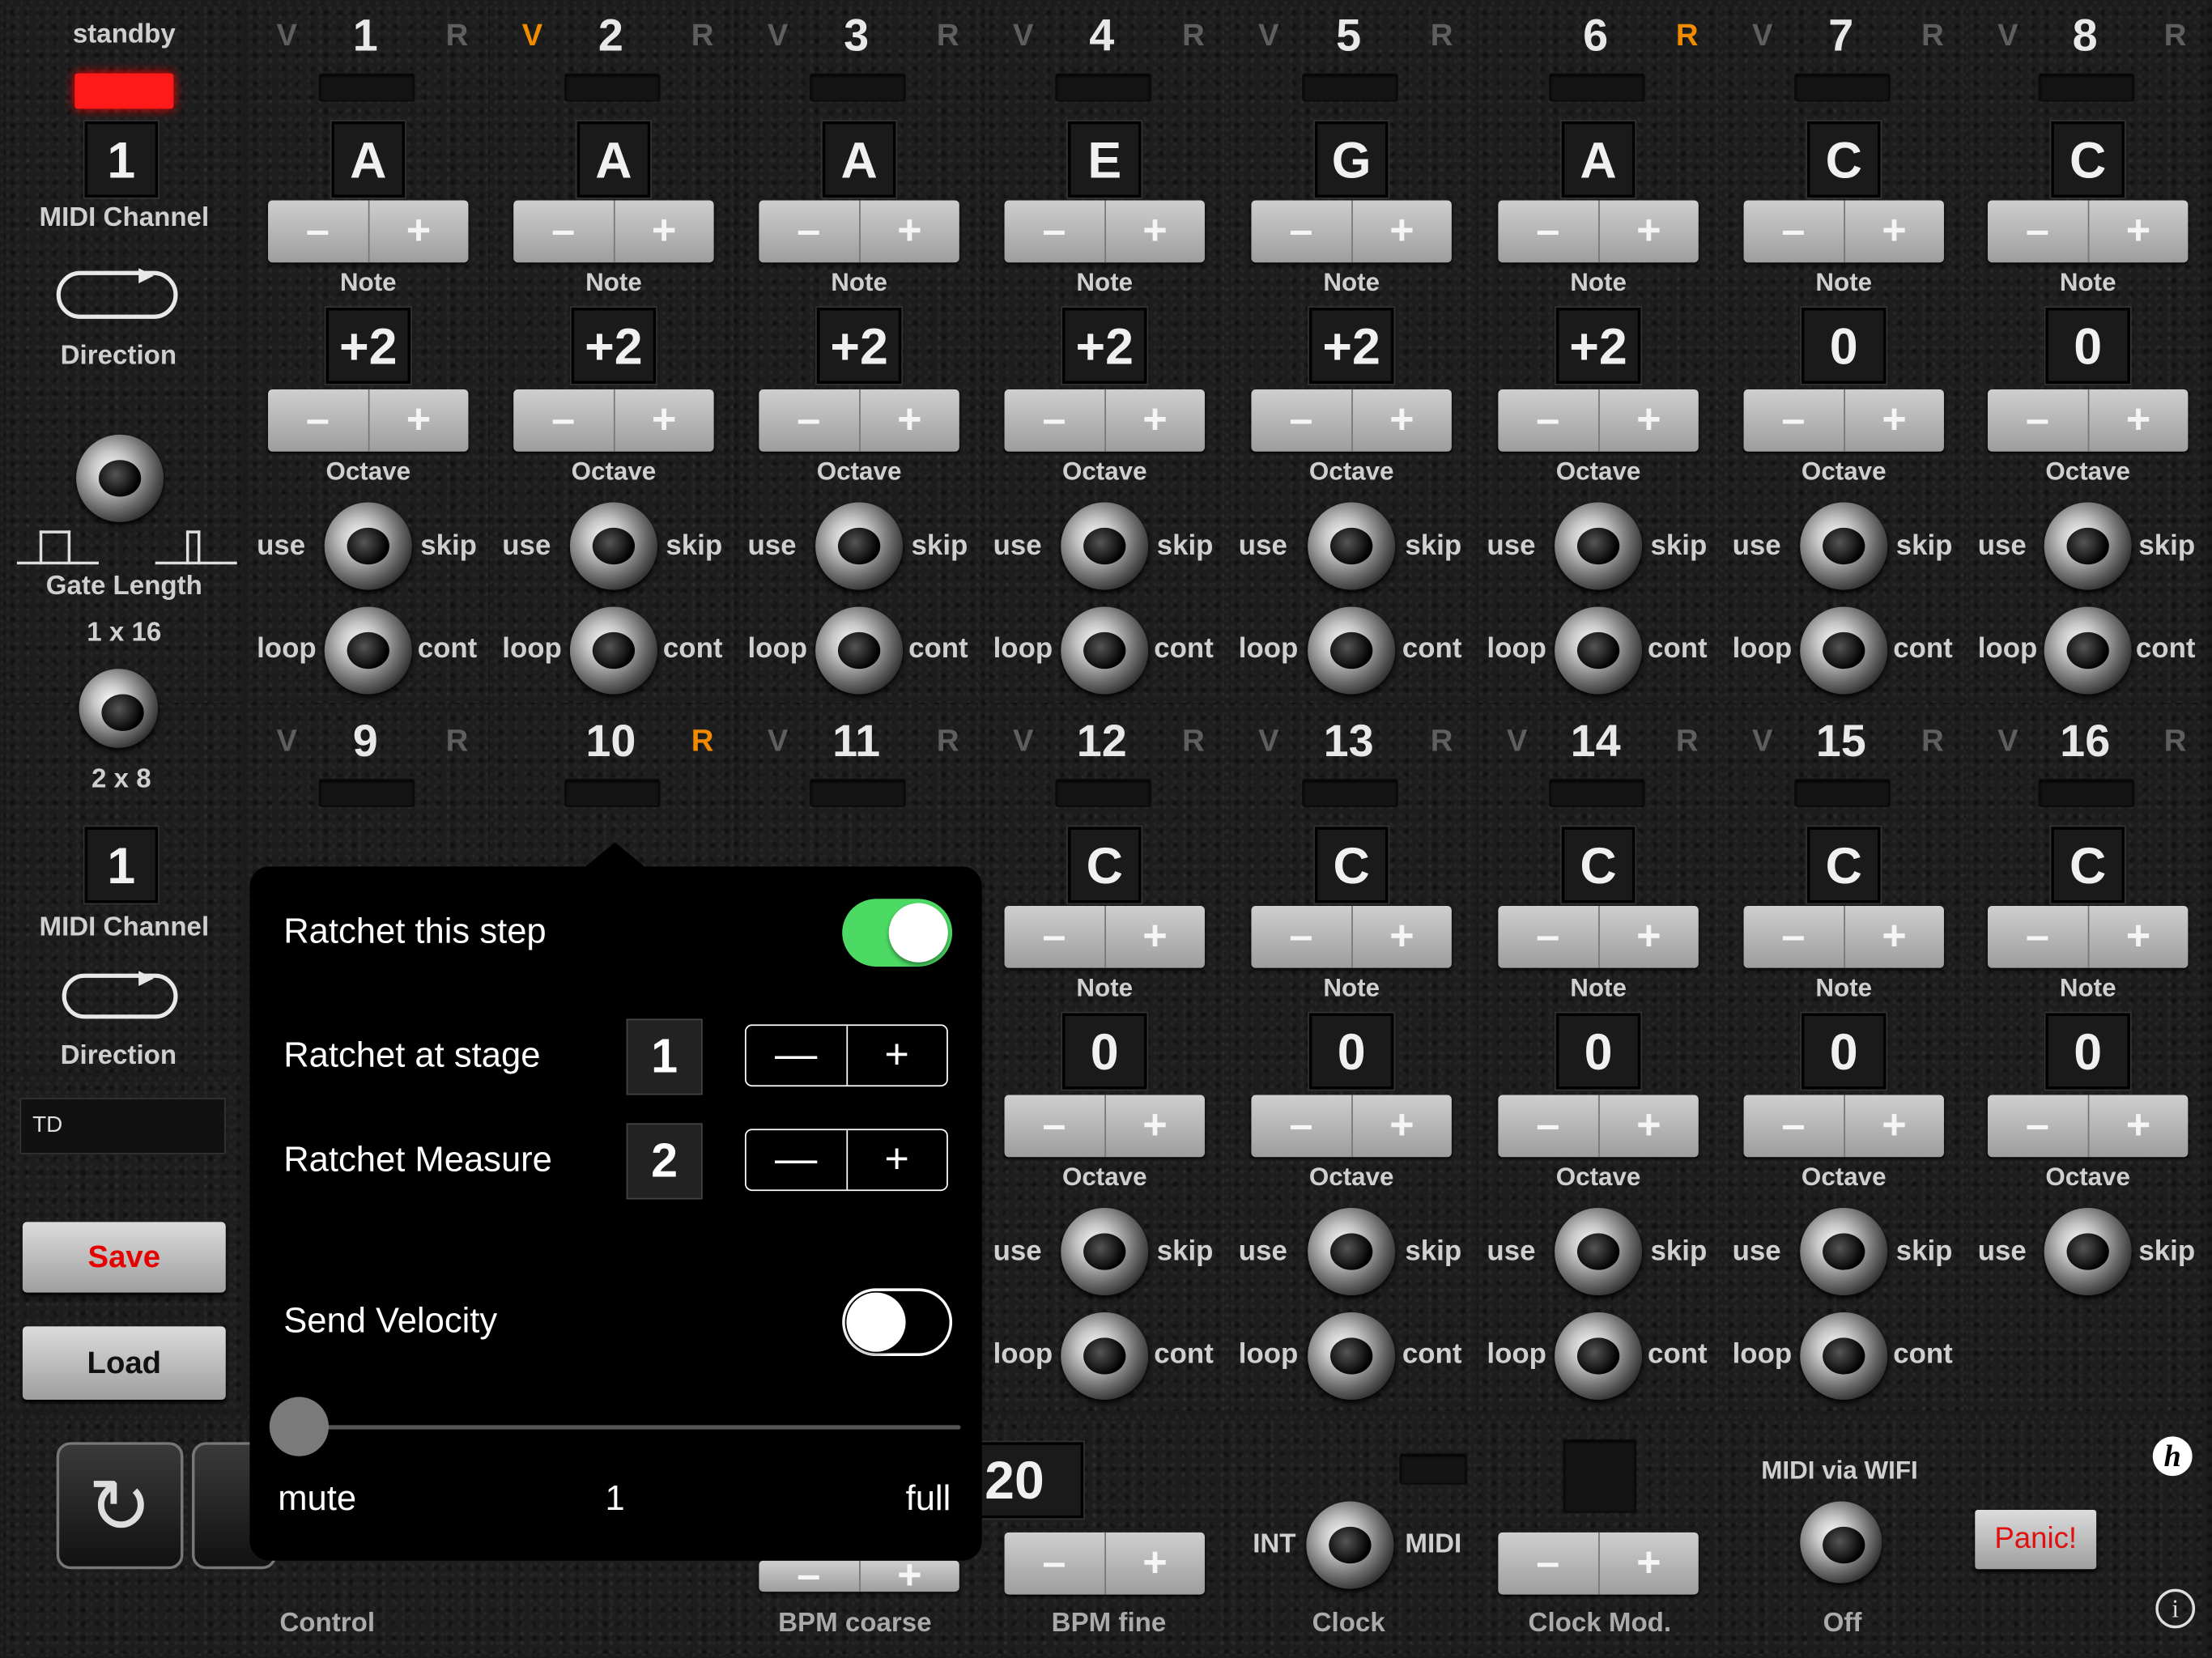 Image resolution: width=2212 pixels, height=1658 pixels. What do you see at coordinates (2039, 1126) in the screenshot?
I see `step-16-octave-minus: –` at bounding box center [2039, 1126].